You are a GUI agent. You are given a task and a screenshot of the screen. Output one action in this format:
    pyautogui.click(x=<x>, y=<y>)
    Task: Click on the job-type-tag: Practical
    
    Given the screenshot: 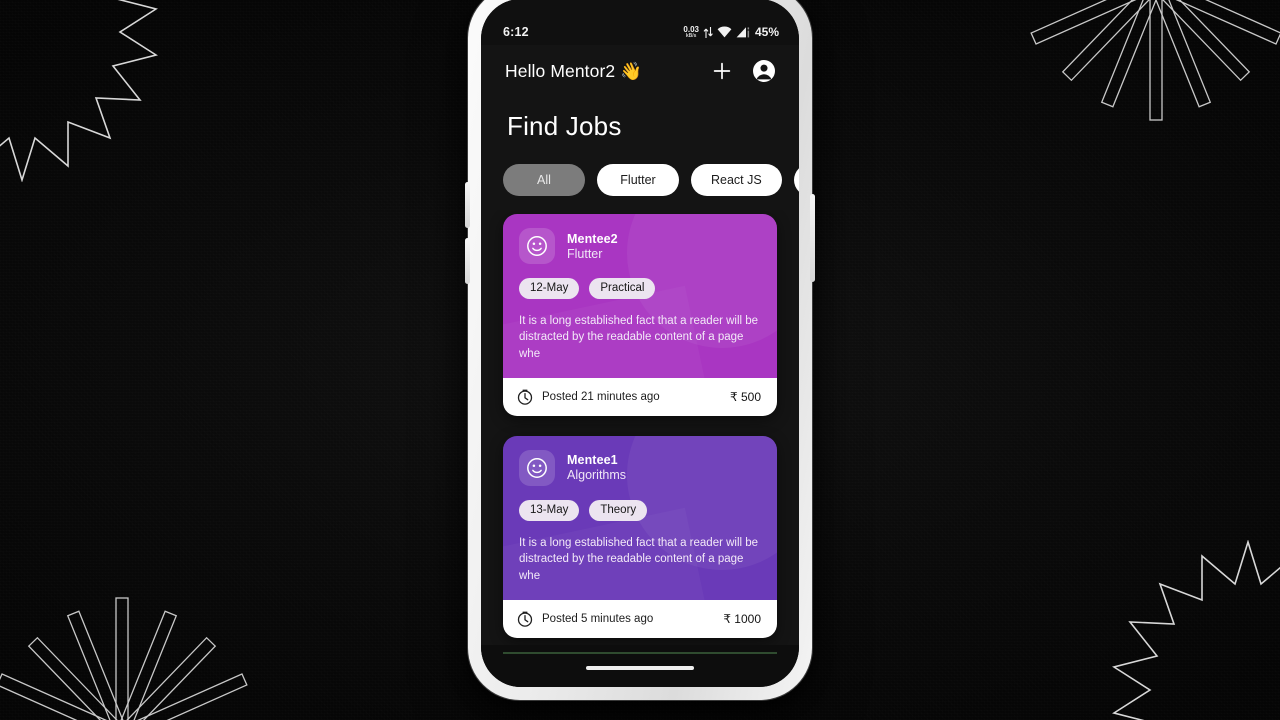 What is the action you would take?
    pyautogui.click(x=622, y=288)
    